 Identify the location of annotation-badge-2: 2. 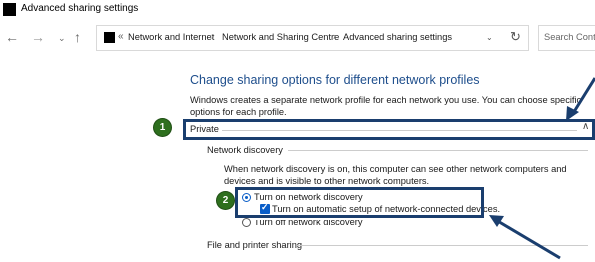
(225, 200).